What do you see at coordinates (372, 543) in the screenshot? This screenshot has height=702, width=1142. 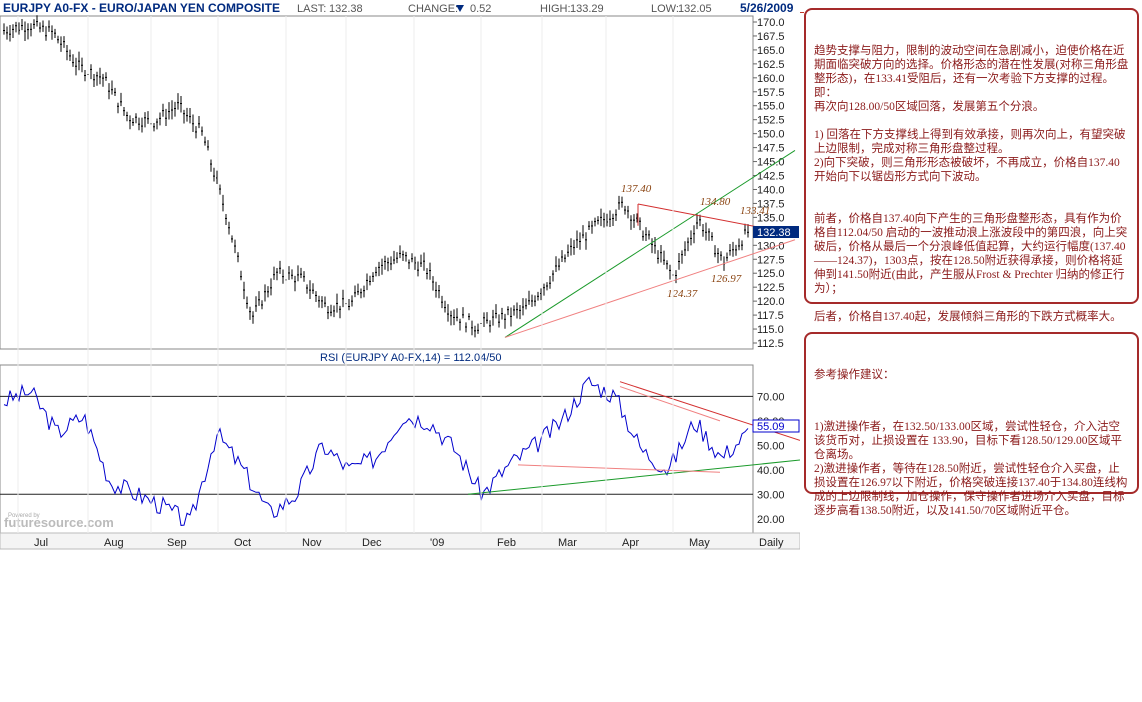 I see `x-tick-label: Dec` at bounding box center [372, 543].